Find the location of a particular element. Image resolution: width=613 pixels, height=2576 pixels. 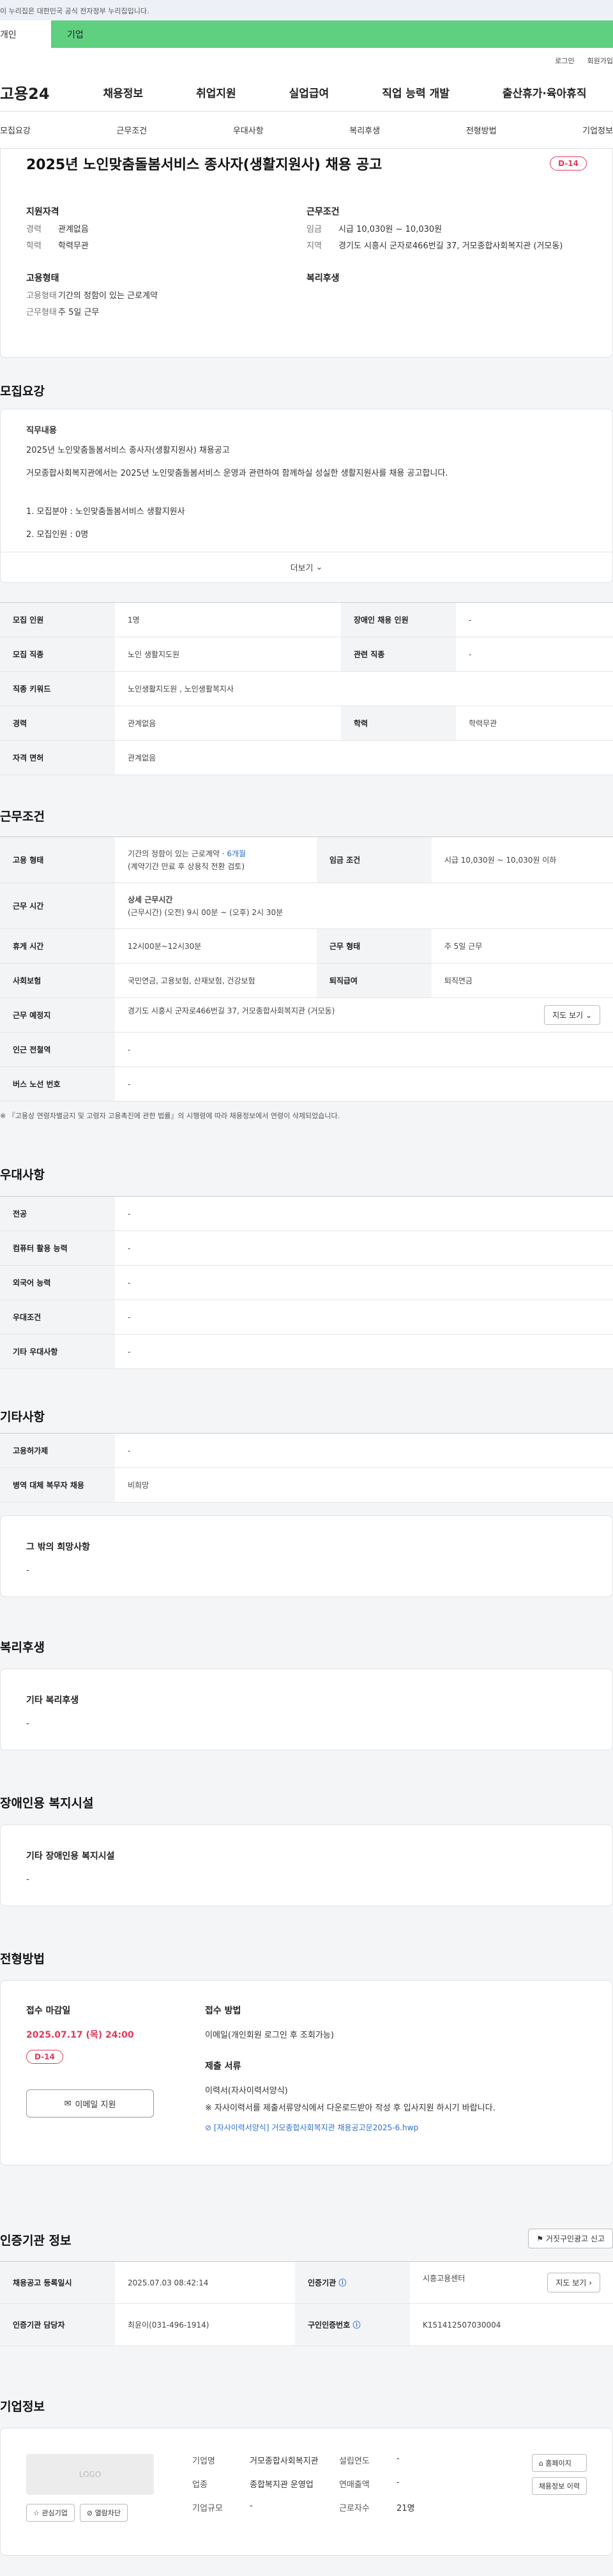

cell-value: 관계없음 is located at coordinates (364, 758).